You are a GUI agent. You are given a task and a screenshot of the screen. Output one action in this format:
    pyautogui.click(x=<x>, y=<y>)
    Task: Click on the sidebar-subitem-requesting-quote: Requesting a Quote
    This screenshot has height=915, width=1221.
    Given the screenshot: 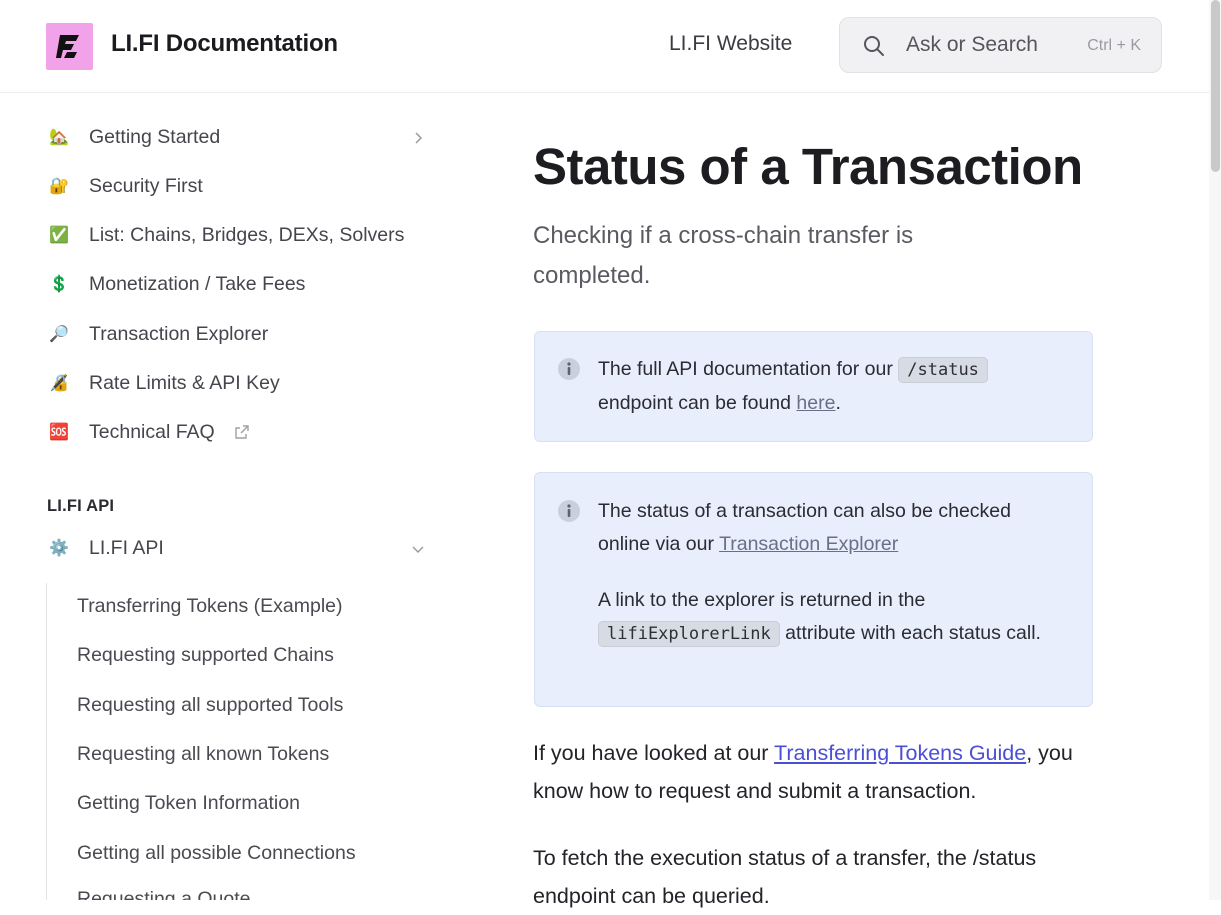 What is the action you would take?
    pyautogui.click(x=163, y=894)
    